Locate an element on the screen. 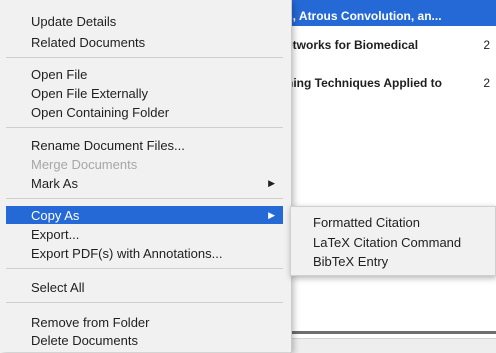  menu-item-open-file: Open File is located at coordinates (144, 74).